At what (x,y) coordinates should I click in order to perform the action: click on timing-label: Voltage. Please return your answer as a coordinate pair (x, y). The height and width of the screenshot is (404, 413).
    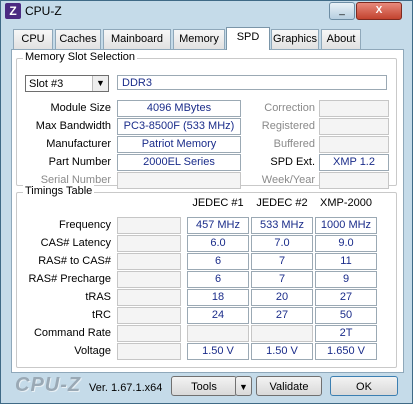
    Looking at the image, I should click on (92, 351).